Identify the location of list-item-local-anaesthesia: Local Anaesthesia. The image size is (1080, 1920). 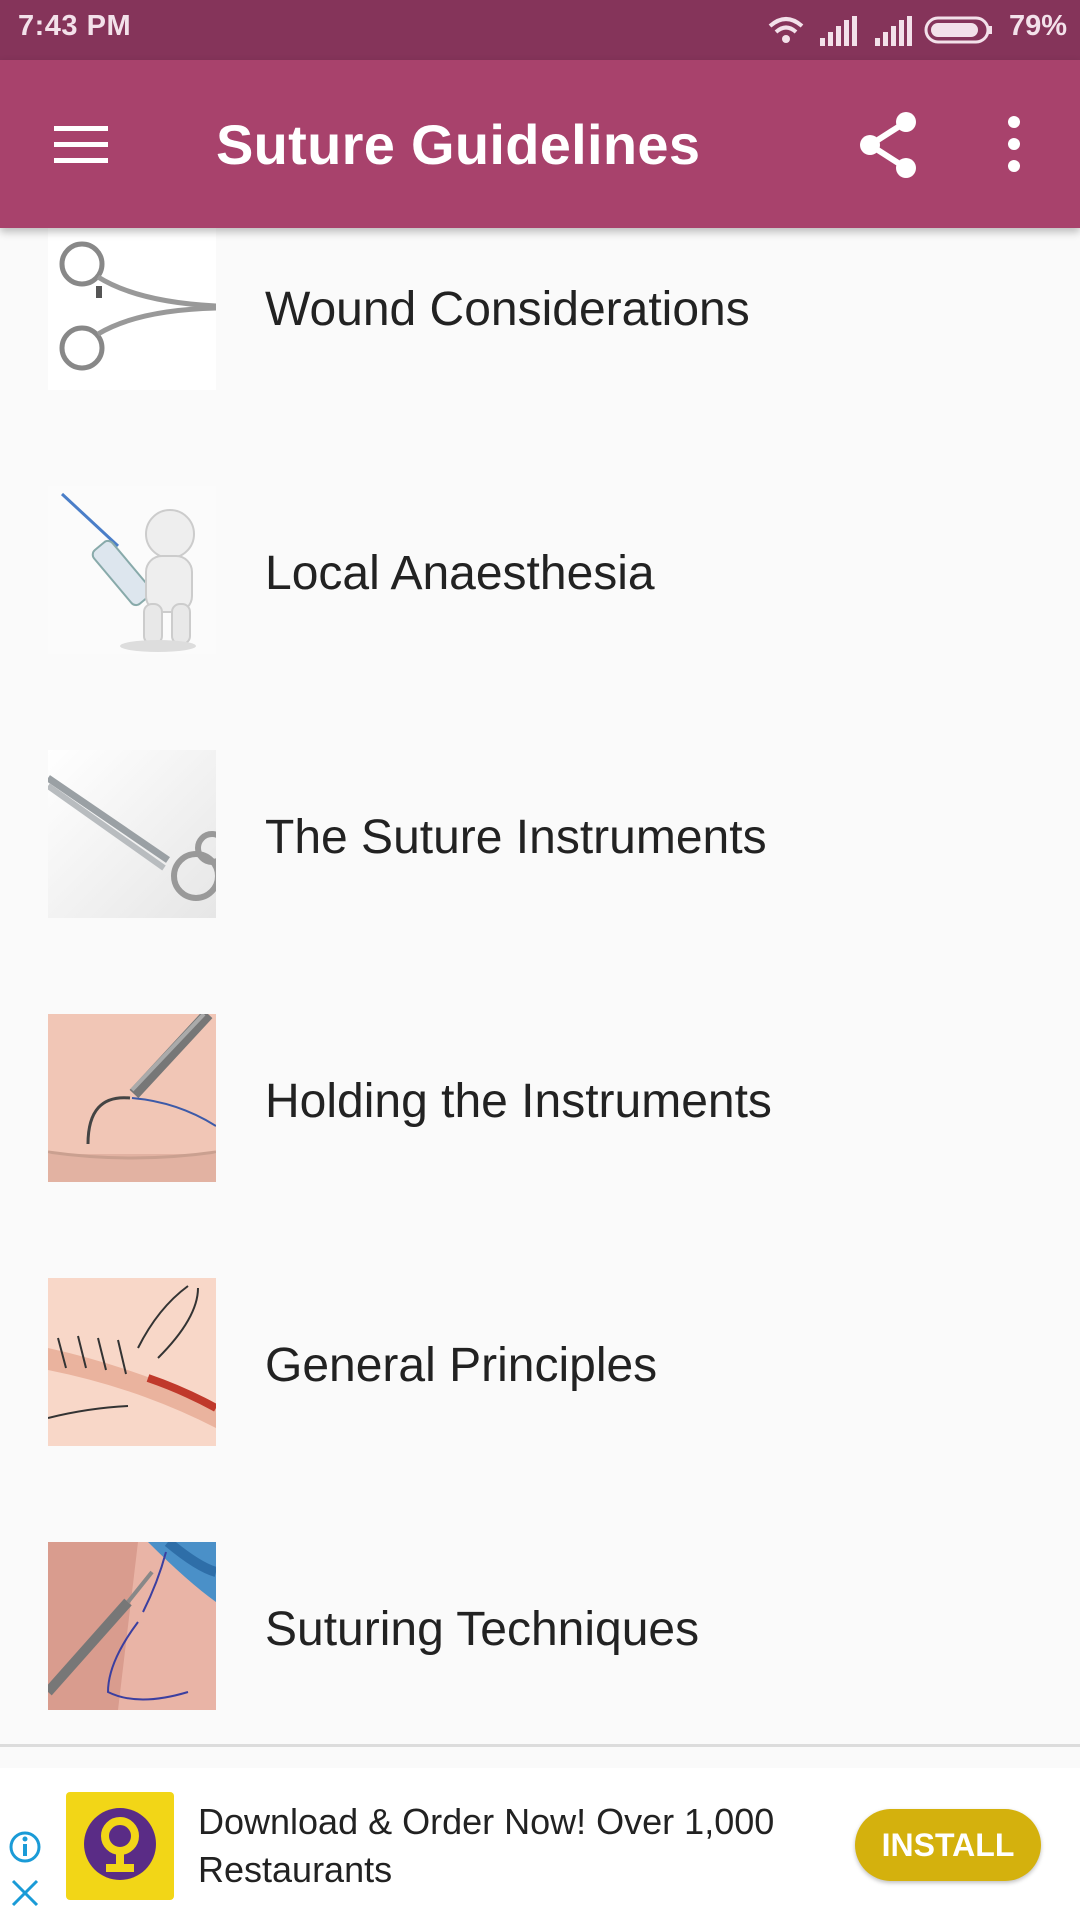
(540, 570).